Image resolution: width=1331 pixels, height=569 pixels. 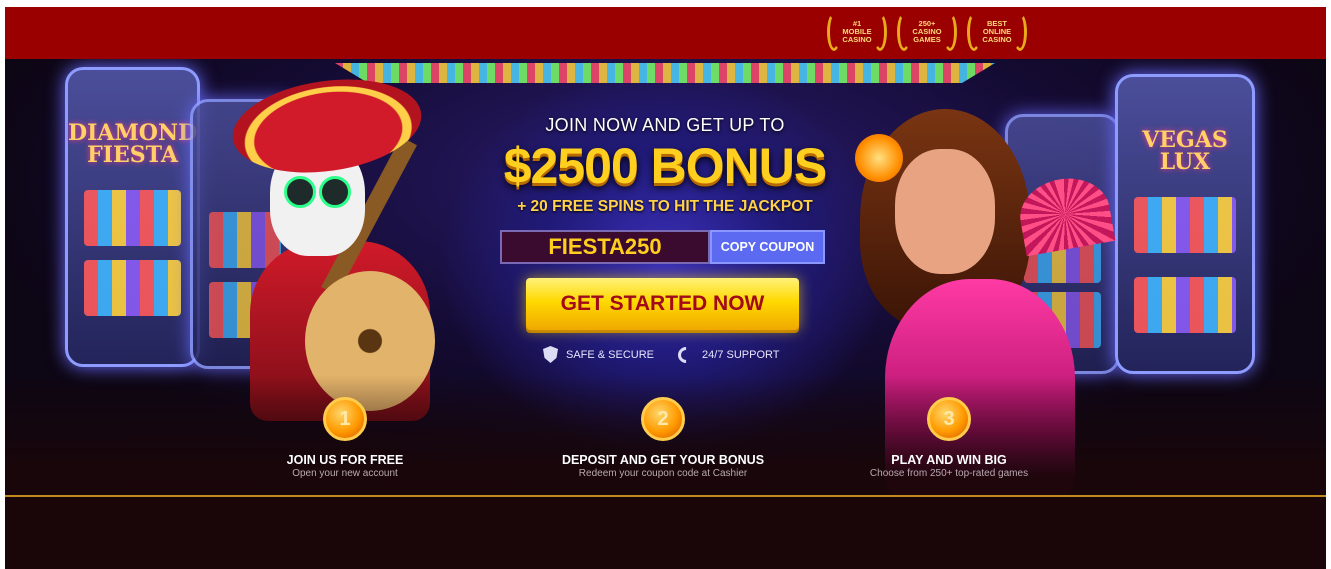 I want to click on feature-label: 24/7 SUPPORT, so click(x=741, y=354).